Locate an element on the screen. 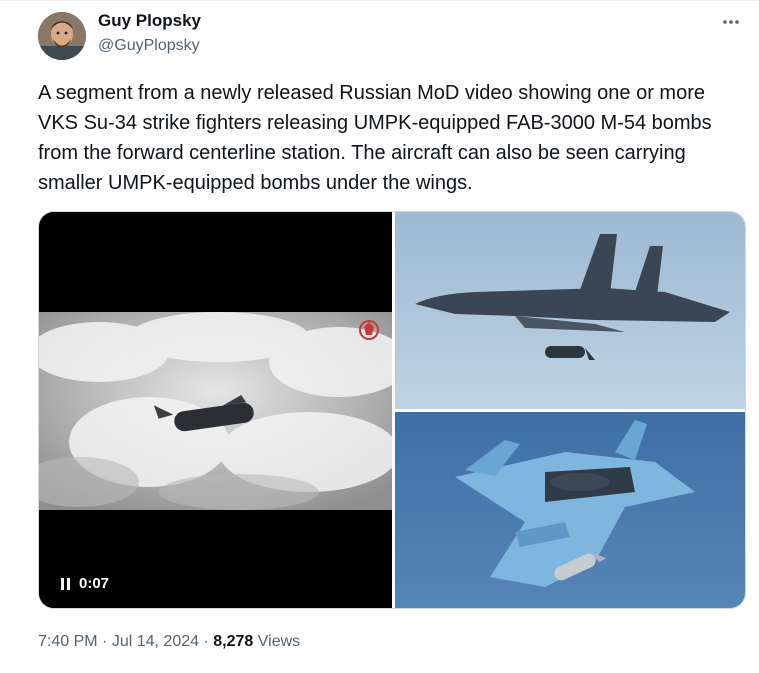 Image resolution: width=759 pixels, height=673 pixels. avatar-image is located at coordinates (62, 36).